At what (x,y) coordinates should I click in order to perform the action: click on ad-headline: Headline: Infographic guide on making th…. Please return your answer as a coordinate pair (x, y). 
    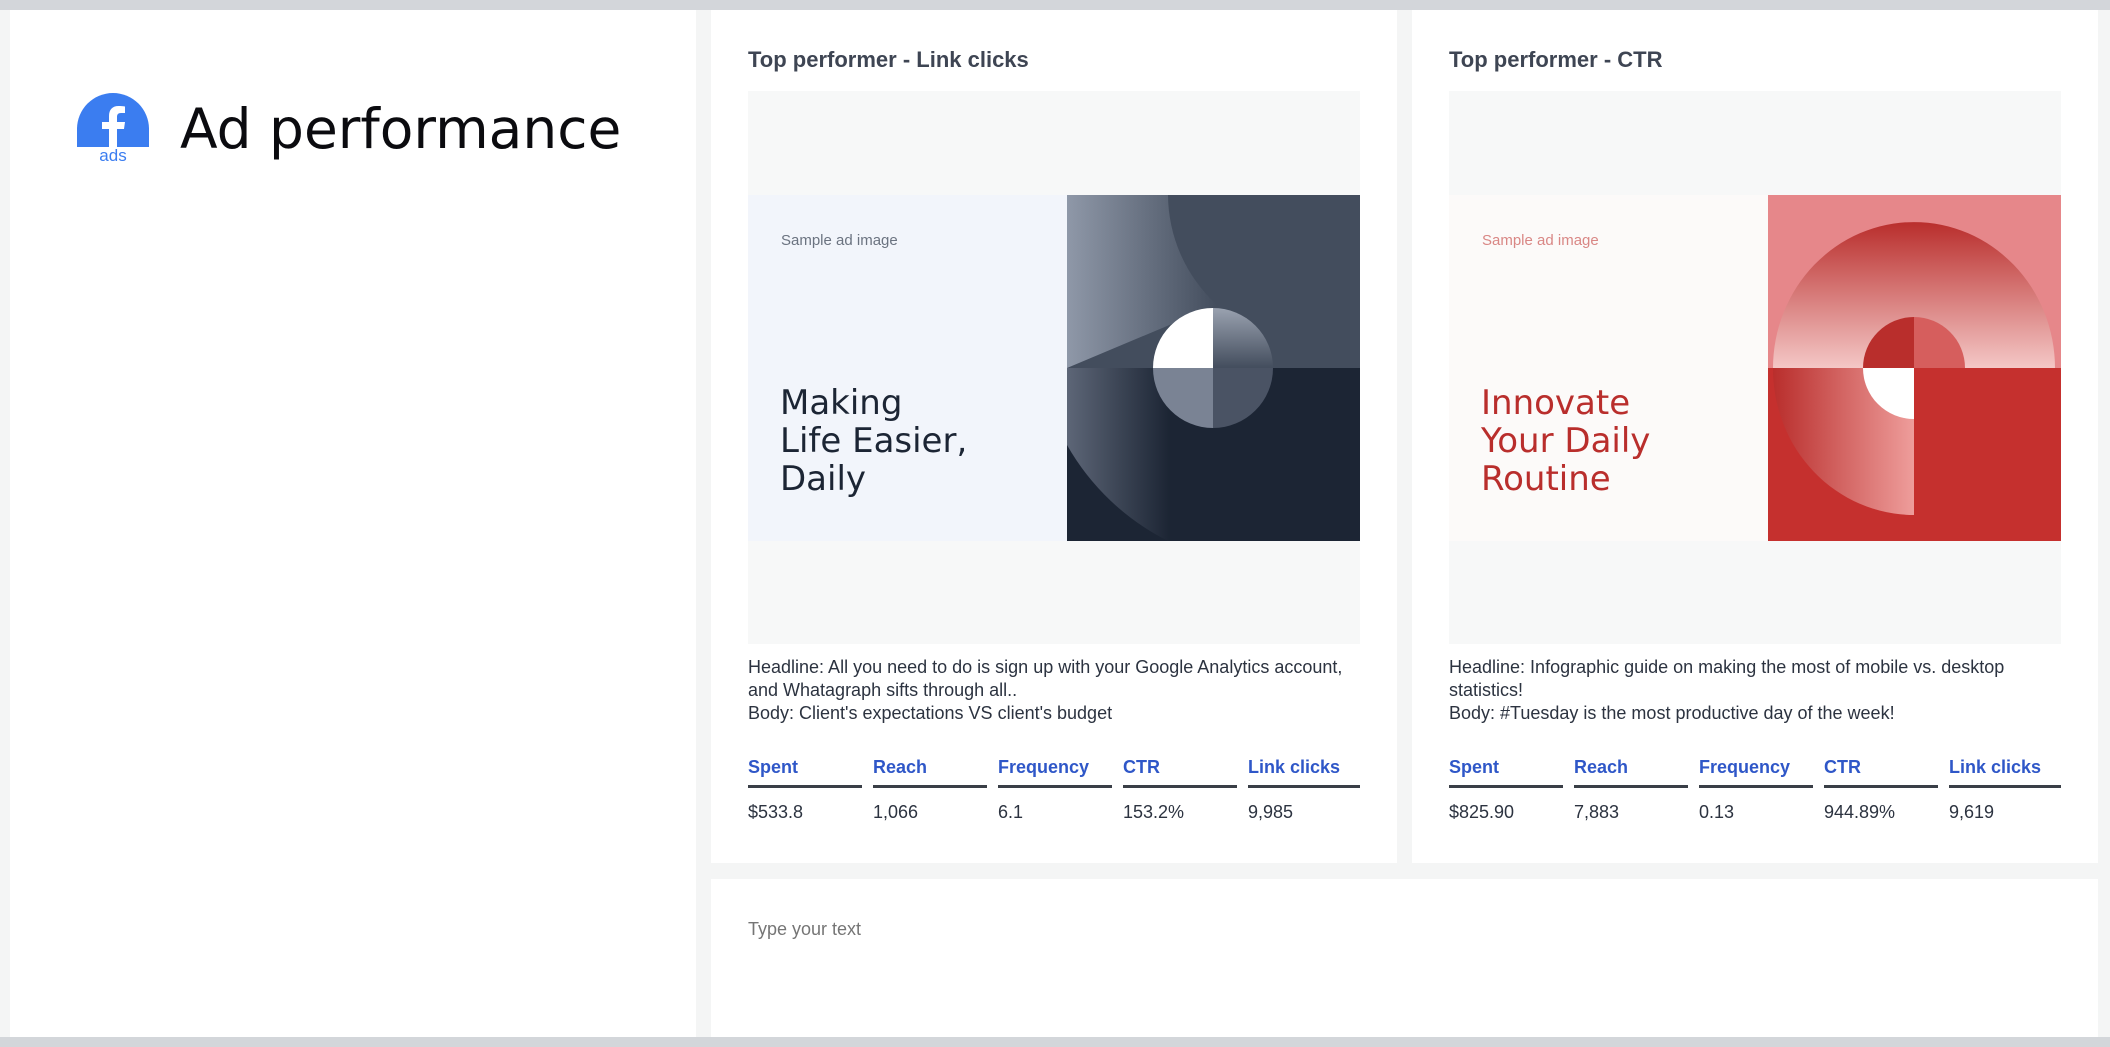
    Looking at the image, I should click on (1727, 678).